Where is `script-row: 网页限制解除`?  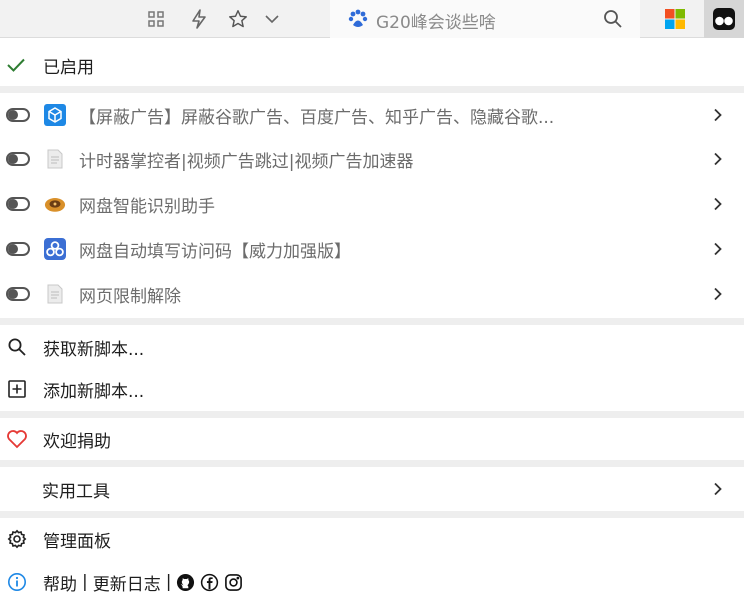 script-row: 网页限制解除 is located at coordinates (372, 294).